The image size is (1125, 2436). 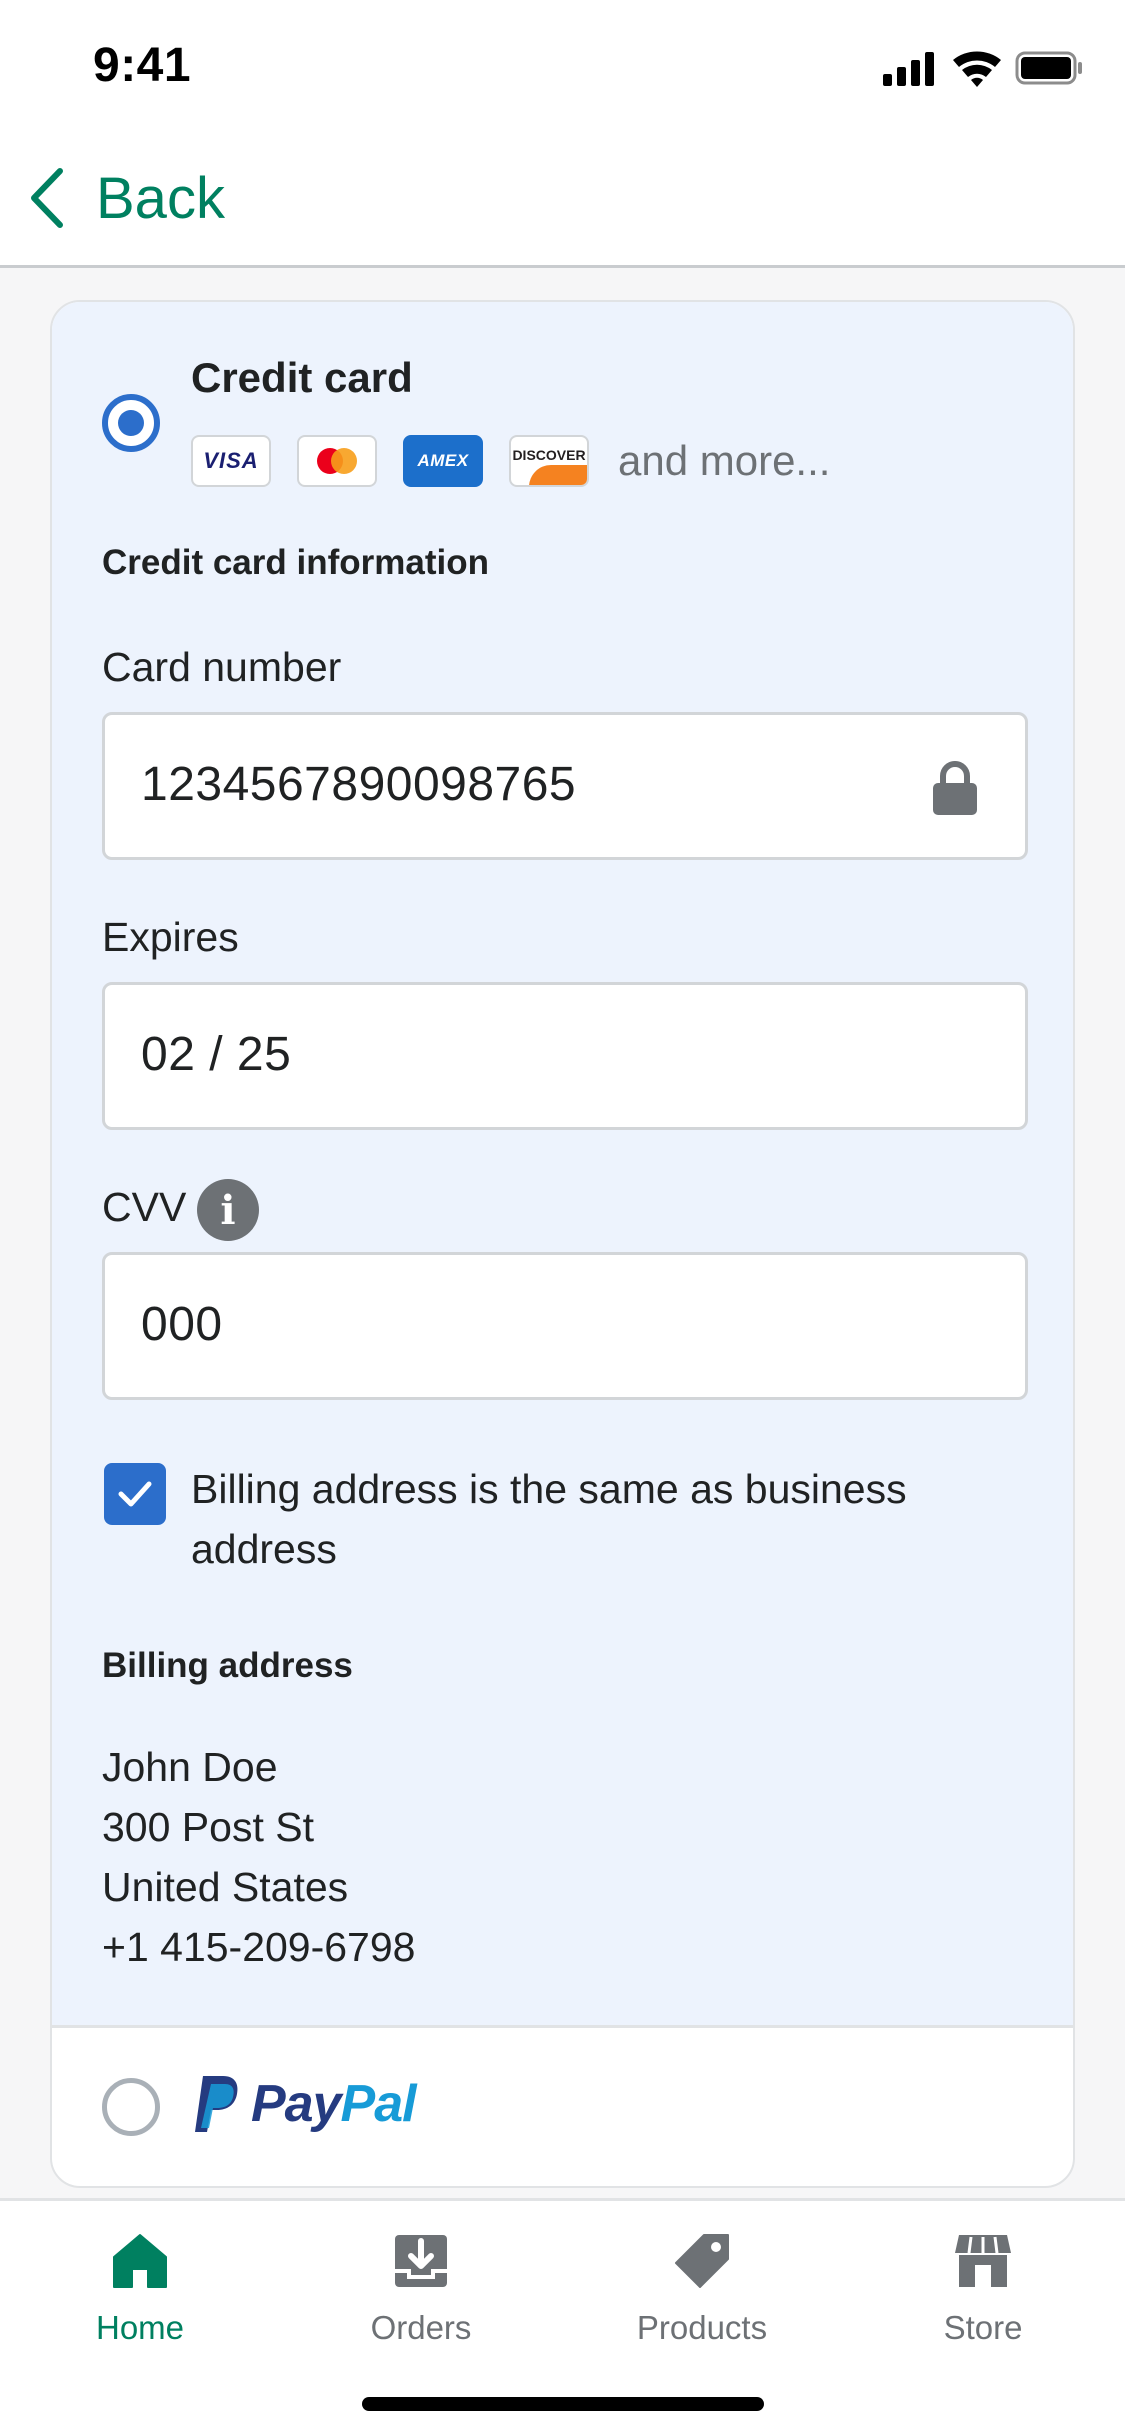 What do you see at coordinates (421, 2327) in the screenshot?
I see `tab-orders-label: Orders` at bounding box center [421, 2327].